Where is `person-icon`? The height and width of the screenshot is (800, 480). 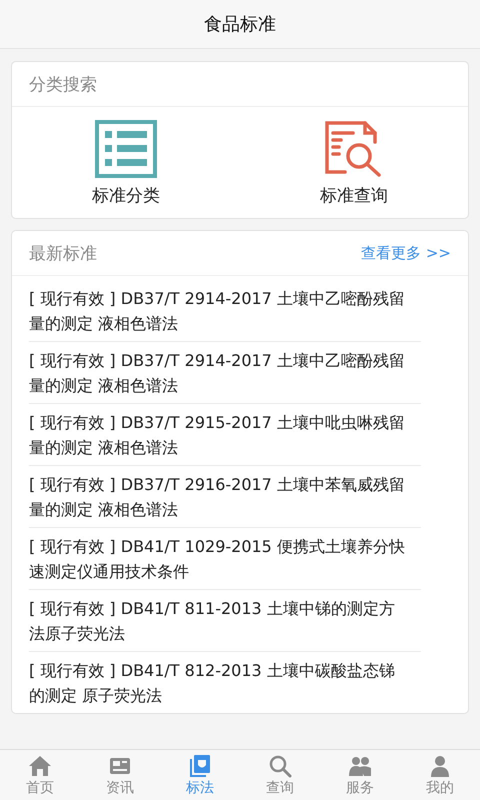 person-icon is located at coordinates (440, 766).